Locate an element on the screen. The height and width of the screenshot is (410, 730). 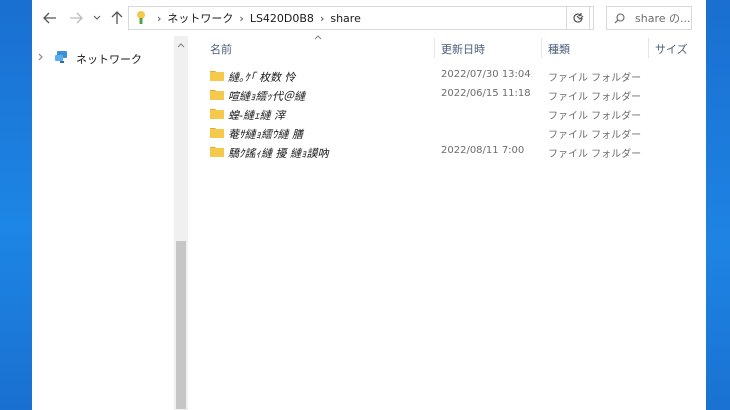
file-row: 喧縺ｮ繧ｯ代＠縺 2022/06/15 11:18 ファイル フォルダー is located at coordinates (447, 94).